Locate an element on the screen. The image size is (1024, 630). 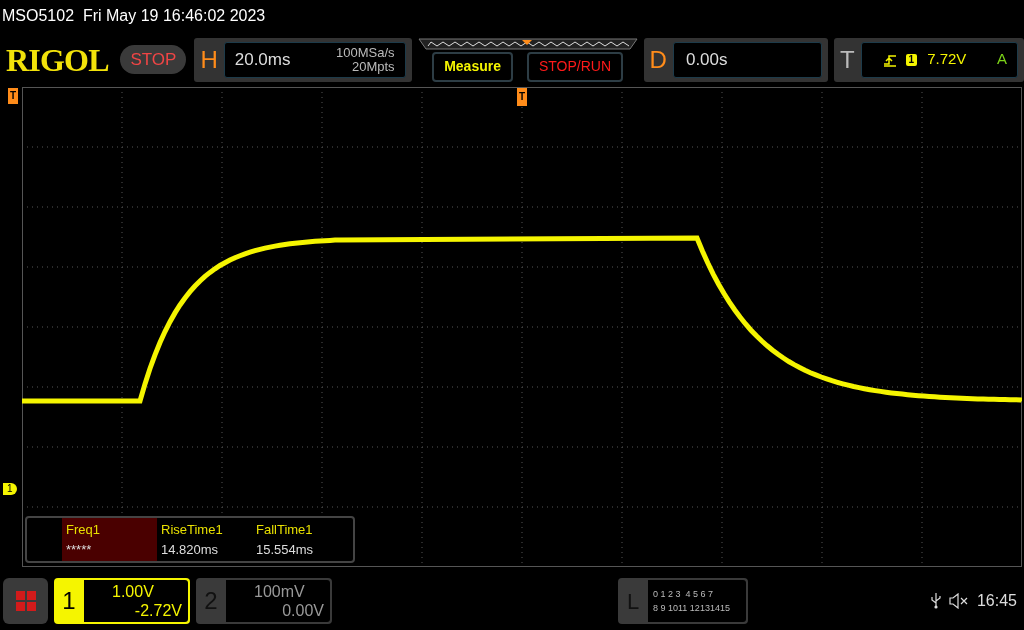
measurement-value: 15.554ms is located at coordinates (285, 549).